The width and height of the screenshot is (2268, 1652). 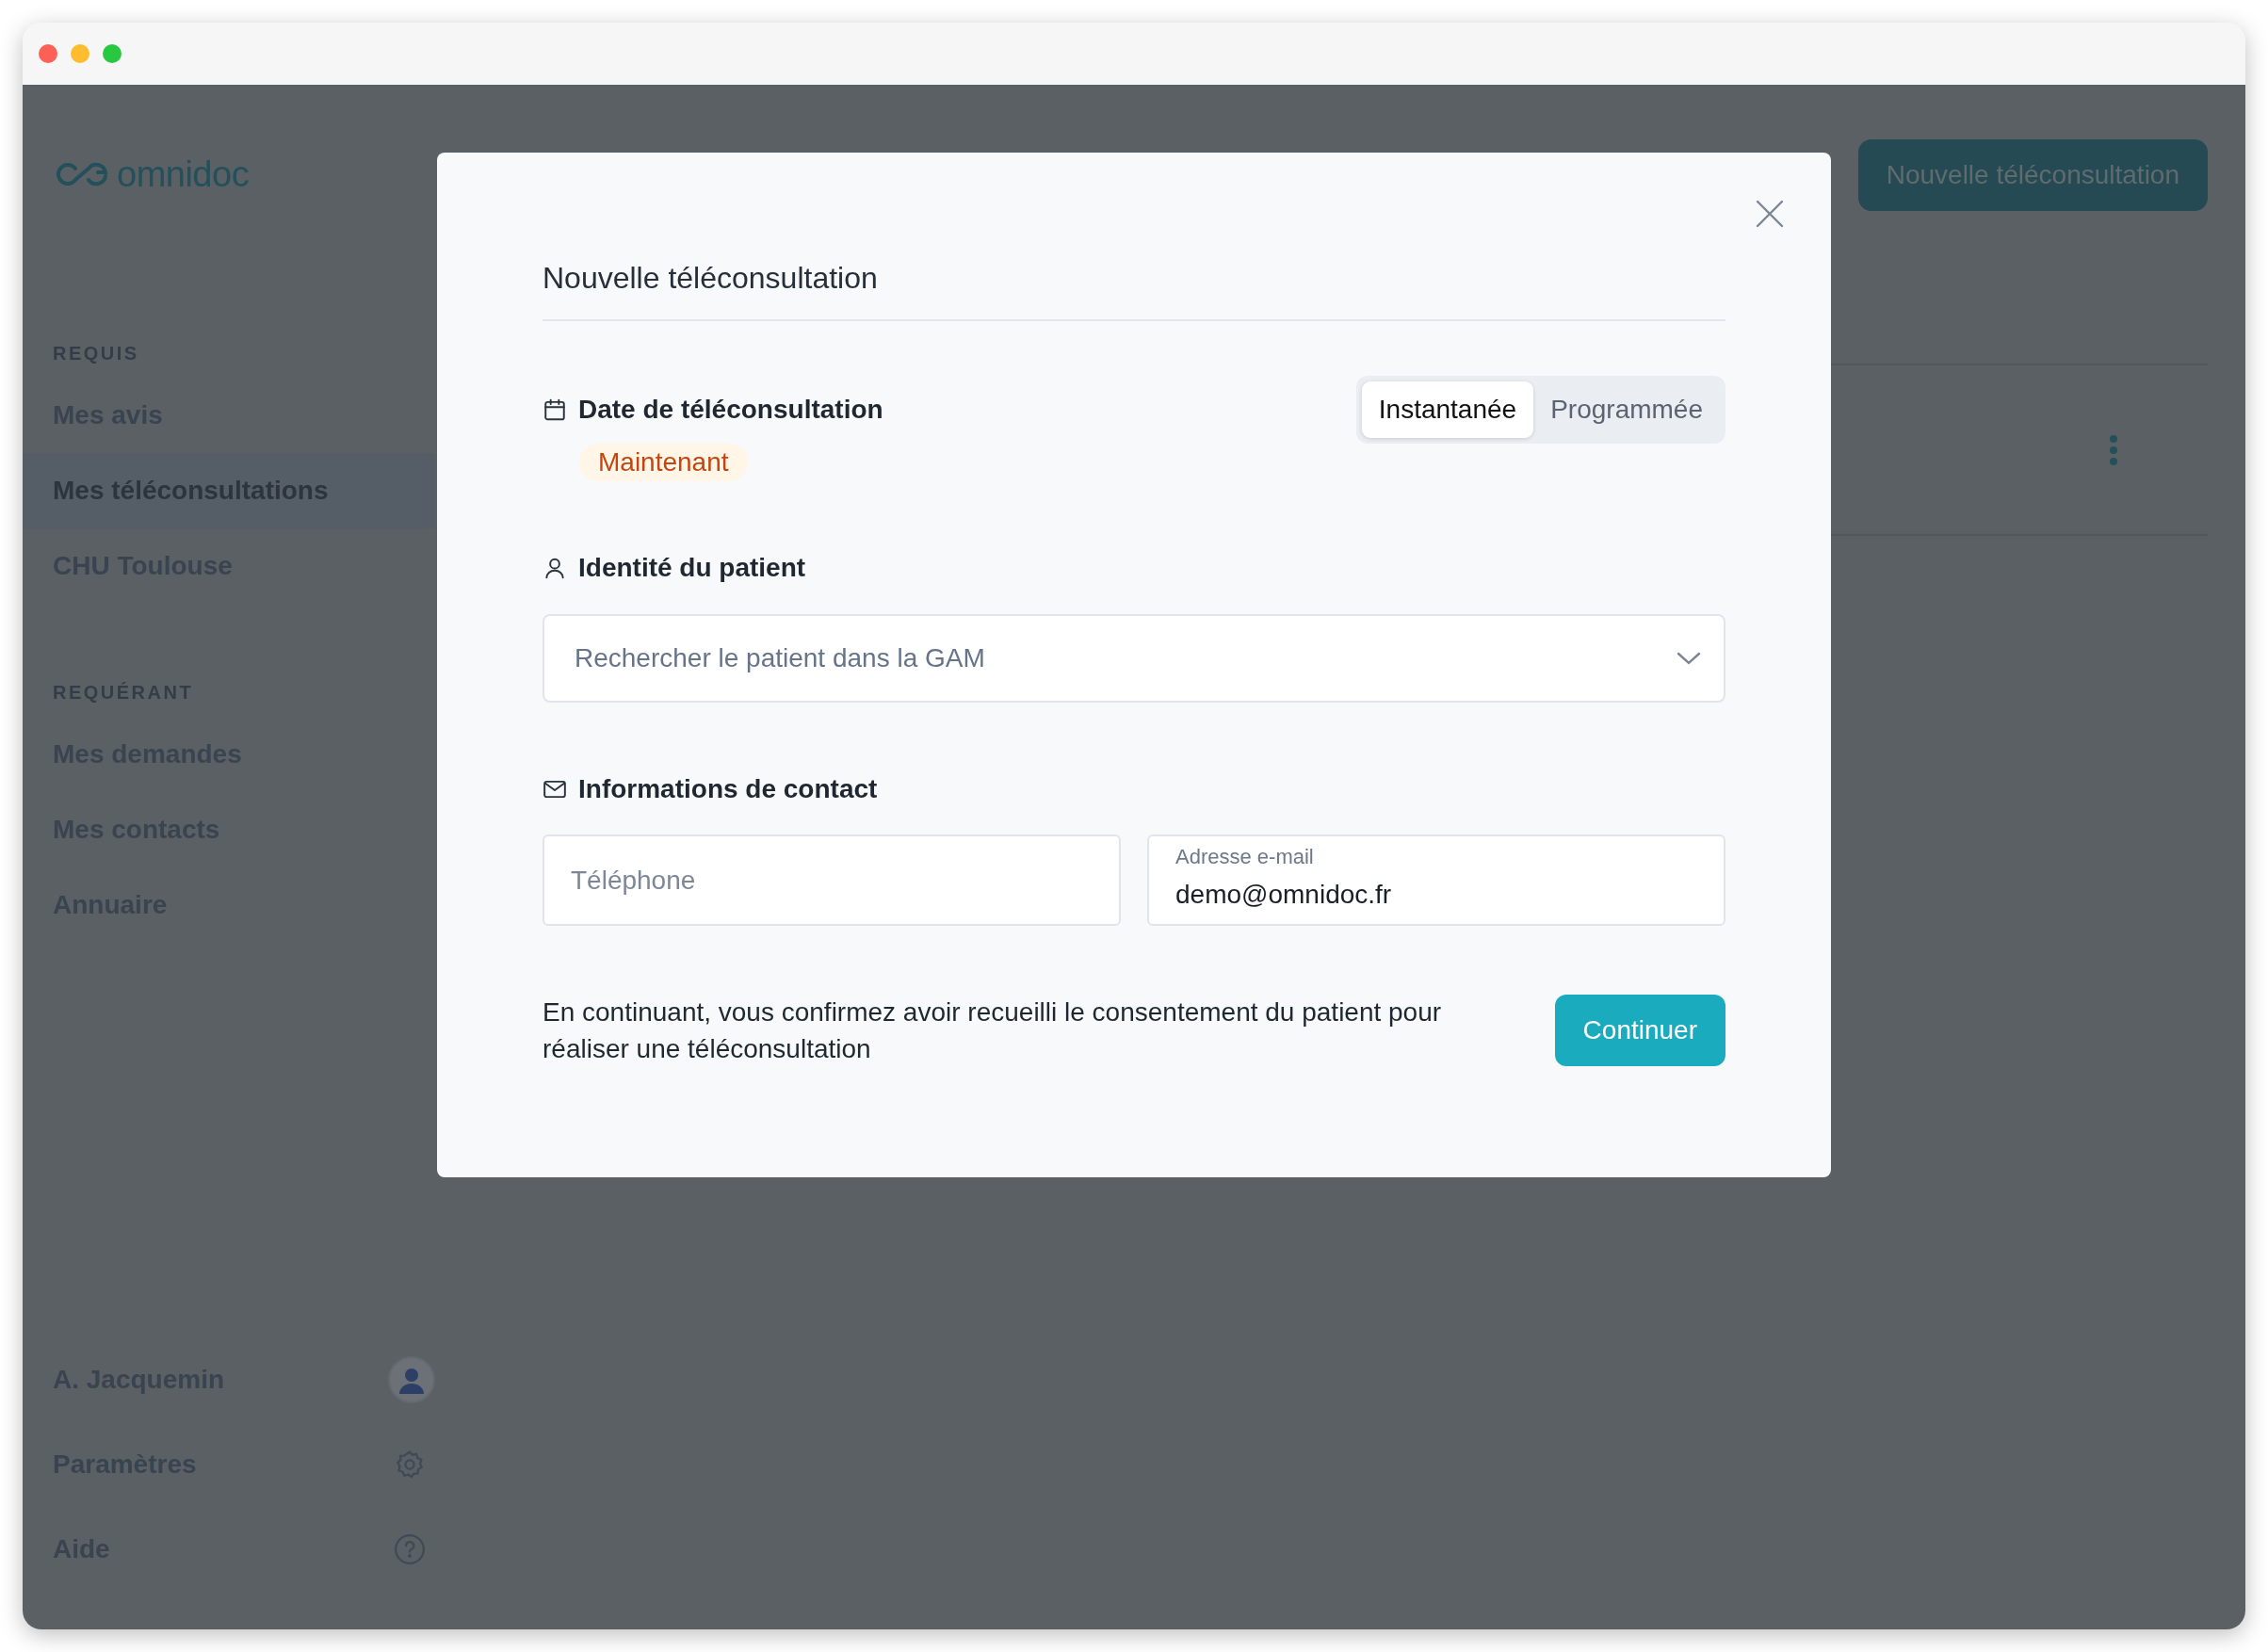 What do you see at coordinates (1689, 658) in the screenshot?
I see `chevron-down-icon` at bounding box center [1689, 658].